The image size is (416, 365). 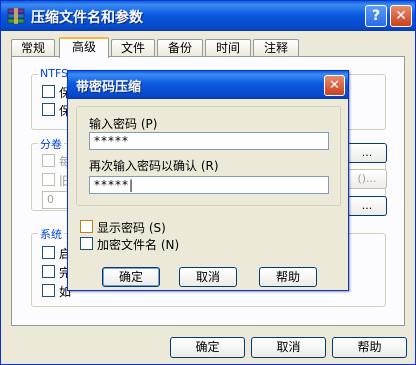 I want to click on ntfs-group-label: NTFS, so click(x=54, y=73).